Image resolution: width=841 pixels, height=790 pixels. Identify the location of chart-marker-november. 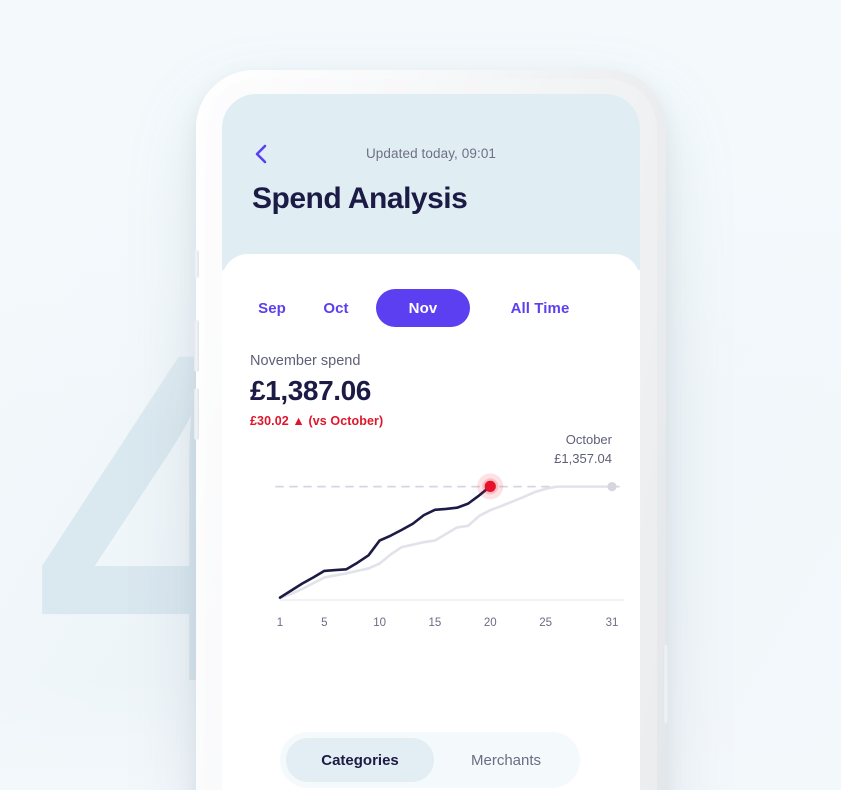
(490, 486).